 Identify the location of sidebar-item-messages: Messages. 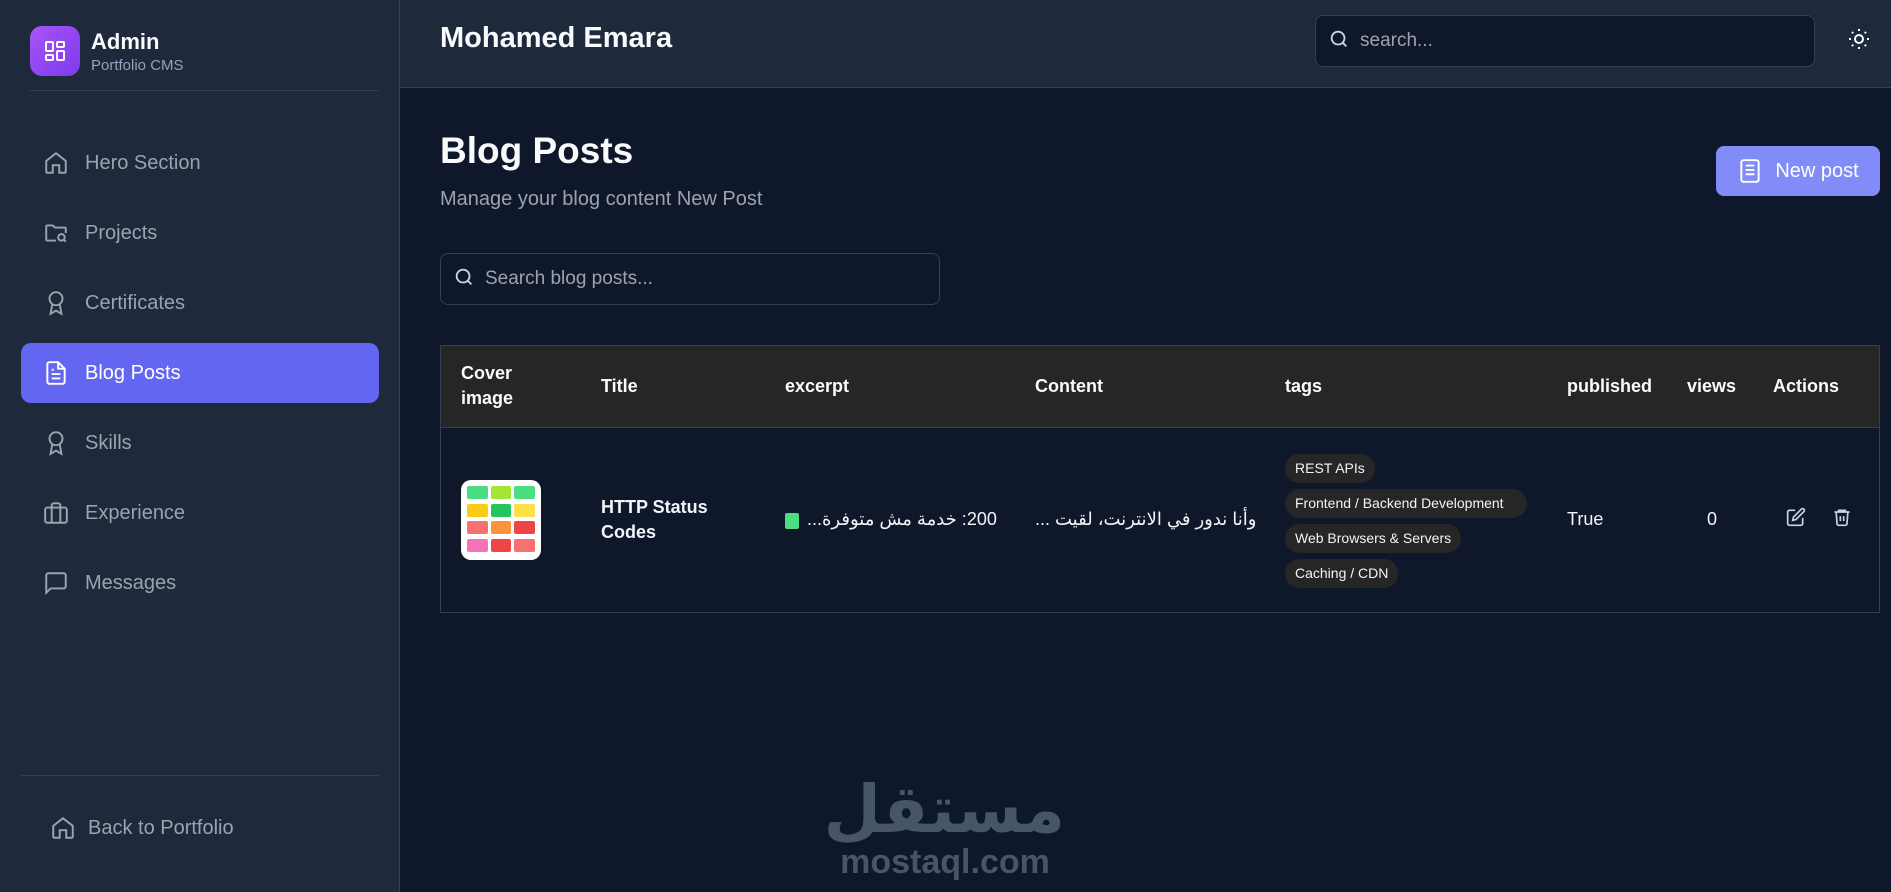
(200, 583).